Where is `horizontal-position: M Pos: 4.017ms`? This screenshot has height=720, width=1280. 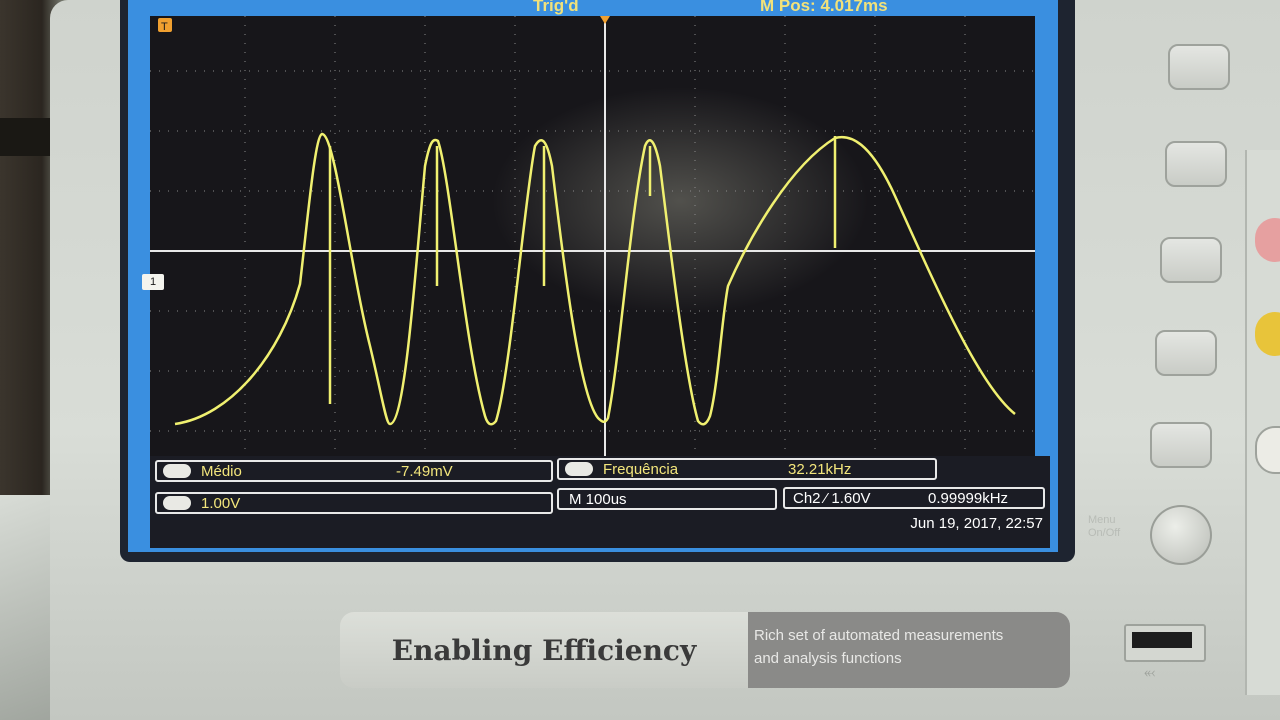
horizontal-position: M Pos: 4.017ms is located at coordinates (824, 7).